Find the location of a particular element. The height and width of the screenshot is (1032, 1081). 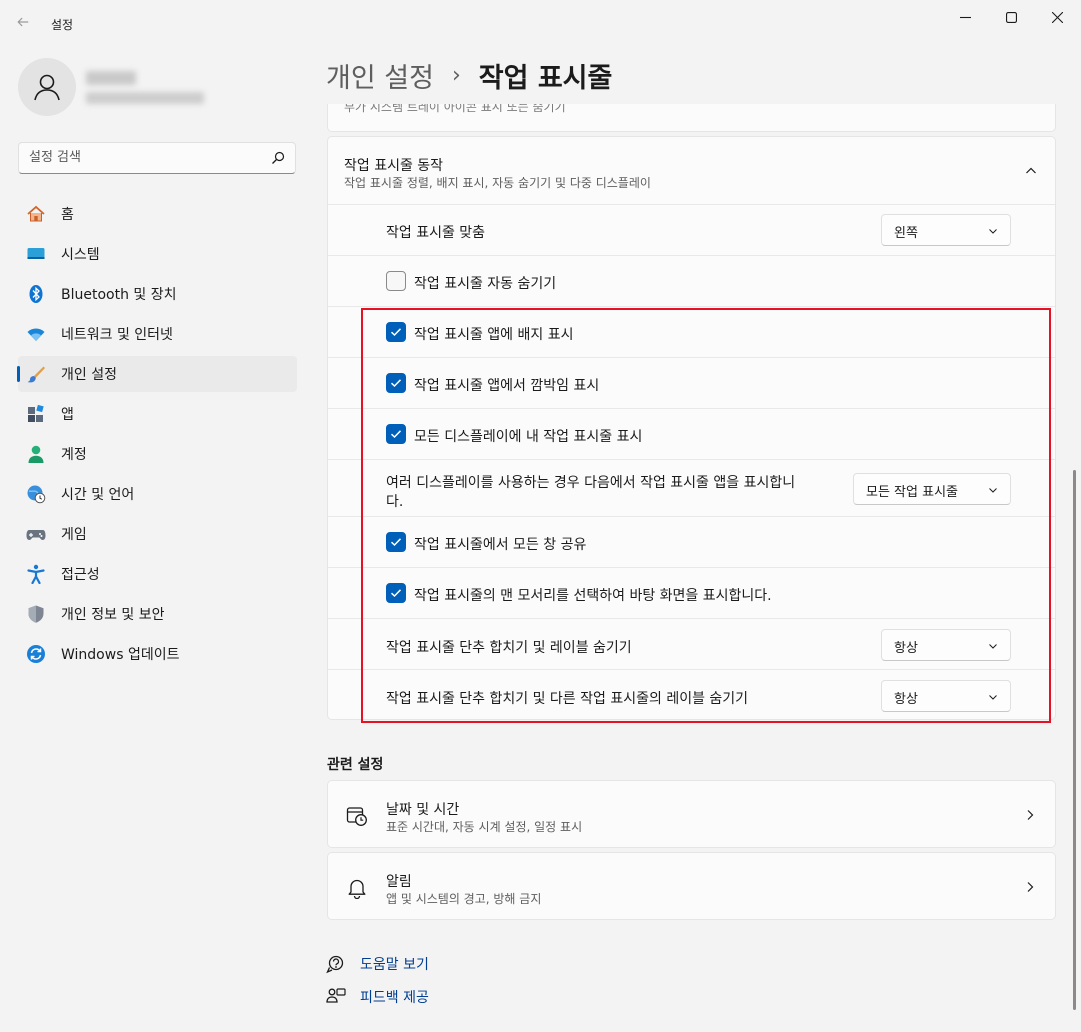

sidebar-item-label: 개인 정보 및 보안 is located at coordinates (113, 615).